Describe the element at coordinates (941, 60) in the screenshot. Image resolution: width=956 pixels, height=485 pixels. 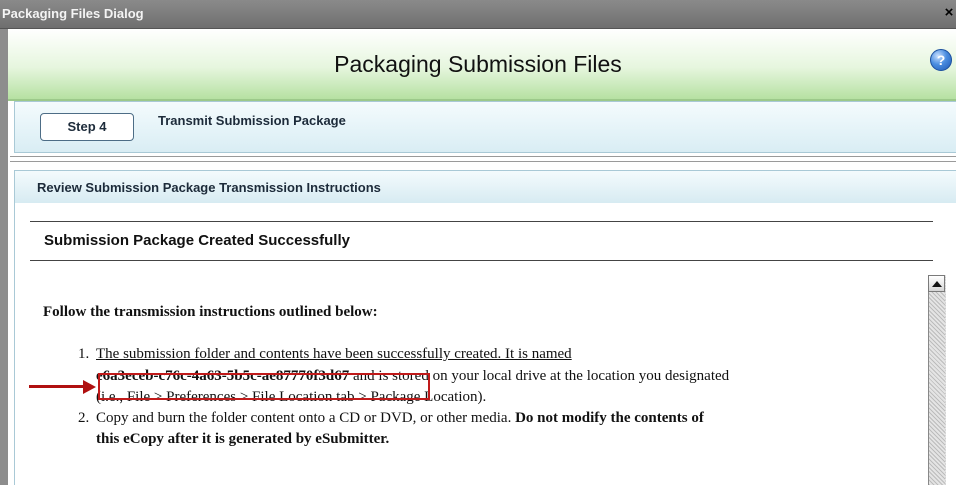
I see `help-icon: ?` at that location.